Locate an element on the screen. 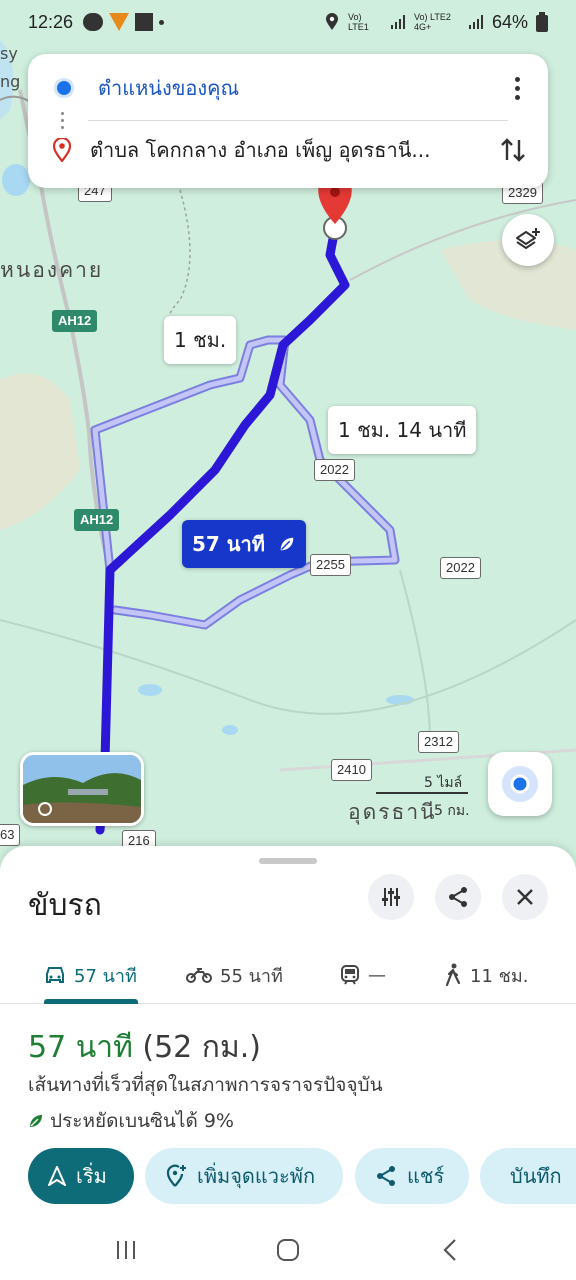 This screenshot has height=1280, width=576. start-label: เริ่ม is located at coordinates (91, 1176).